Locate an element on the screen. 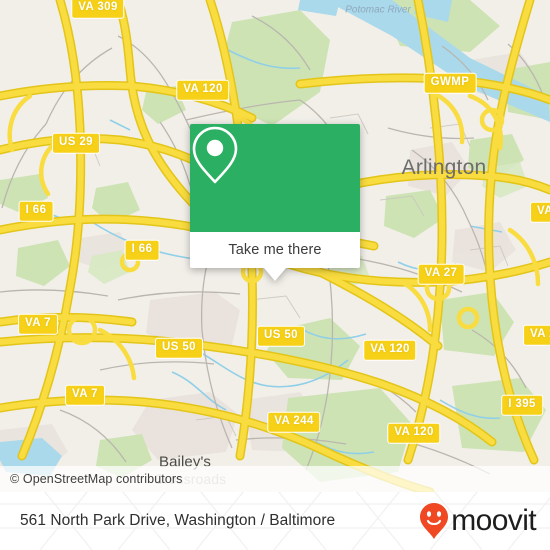 The width and height of the screenshot is (550, 550). moovit-logo: moovit is located at coordinates (478, 521).